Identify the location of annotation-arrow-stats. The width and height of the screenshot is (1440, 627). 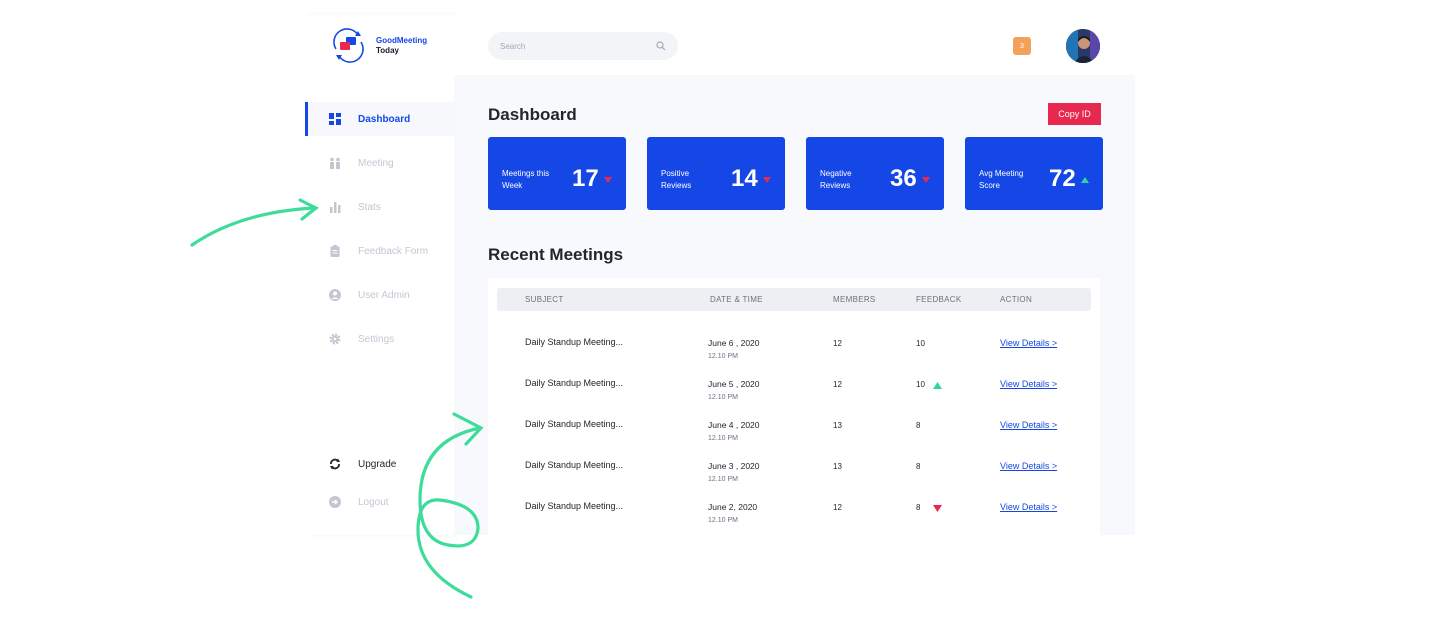
(254, 222).